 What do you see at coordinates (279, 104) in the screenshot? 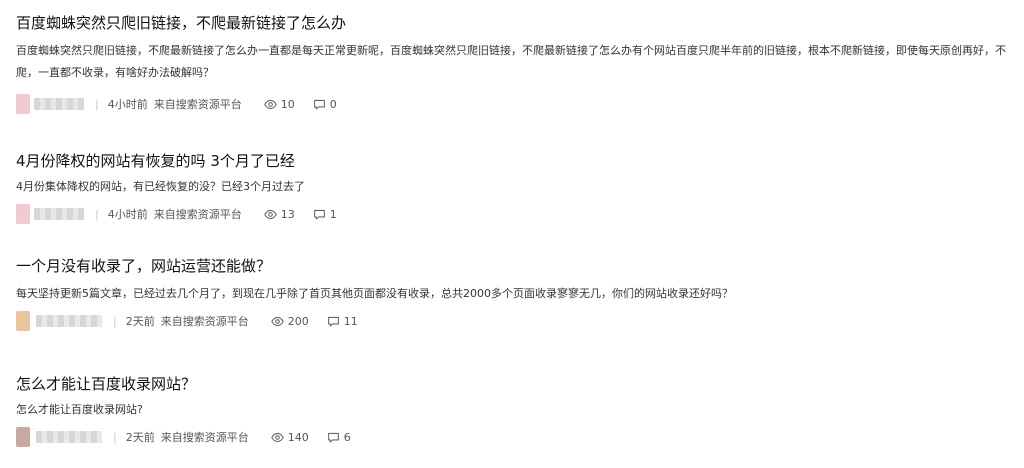
I see `view-count: 10` at bounding box center [279, 104].